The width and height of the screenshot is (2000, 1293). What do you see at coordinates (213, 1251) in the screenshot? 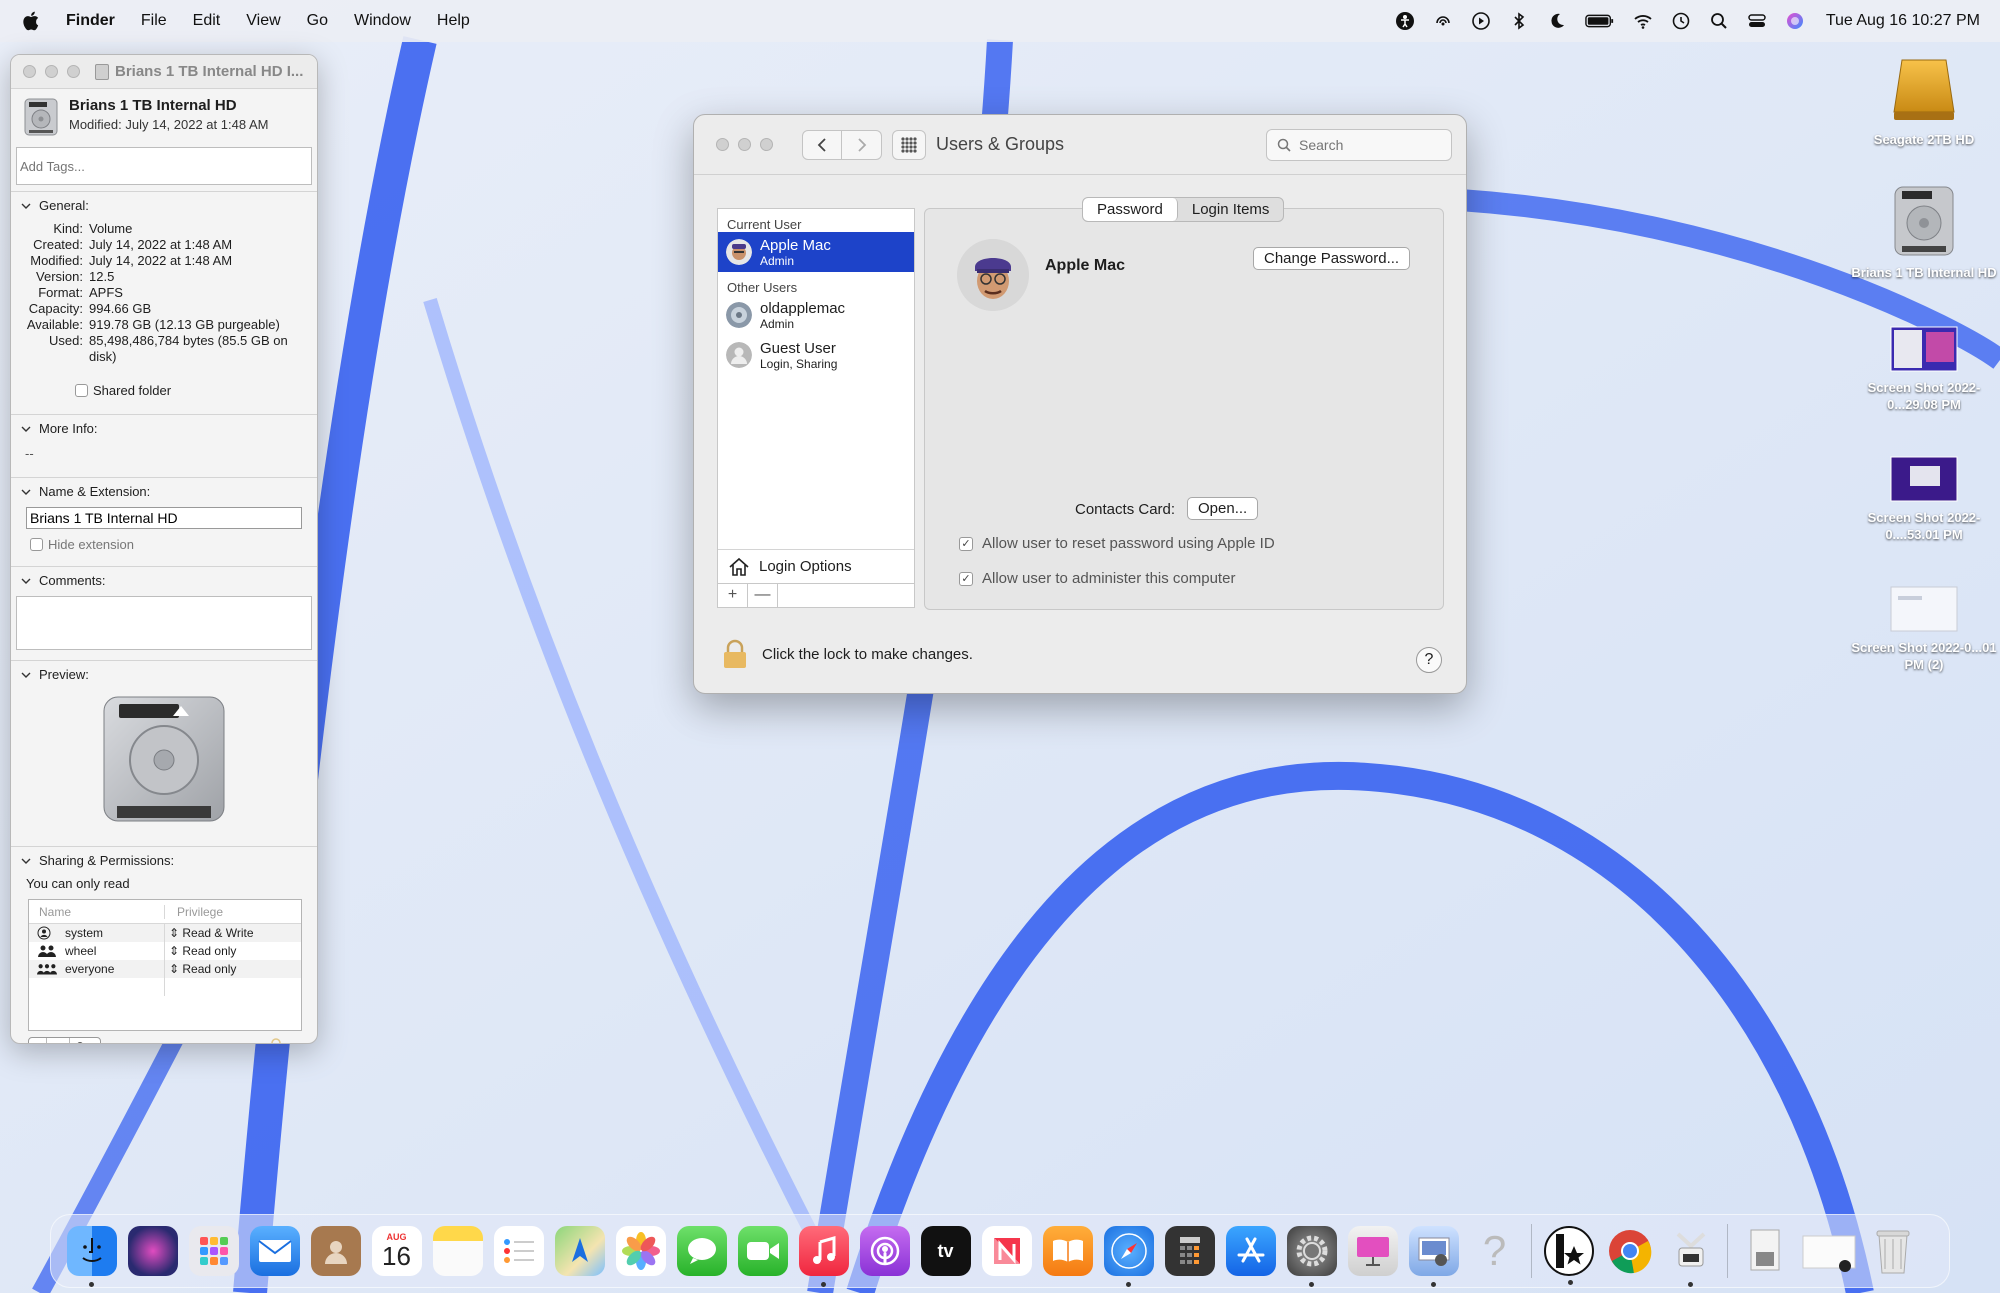
I see `launchpad-app-icon` at bounding box center [213, 1251].